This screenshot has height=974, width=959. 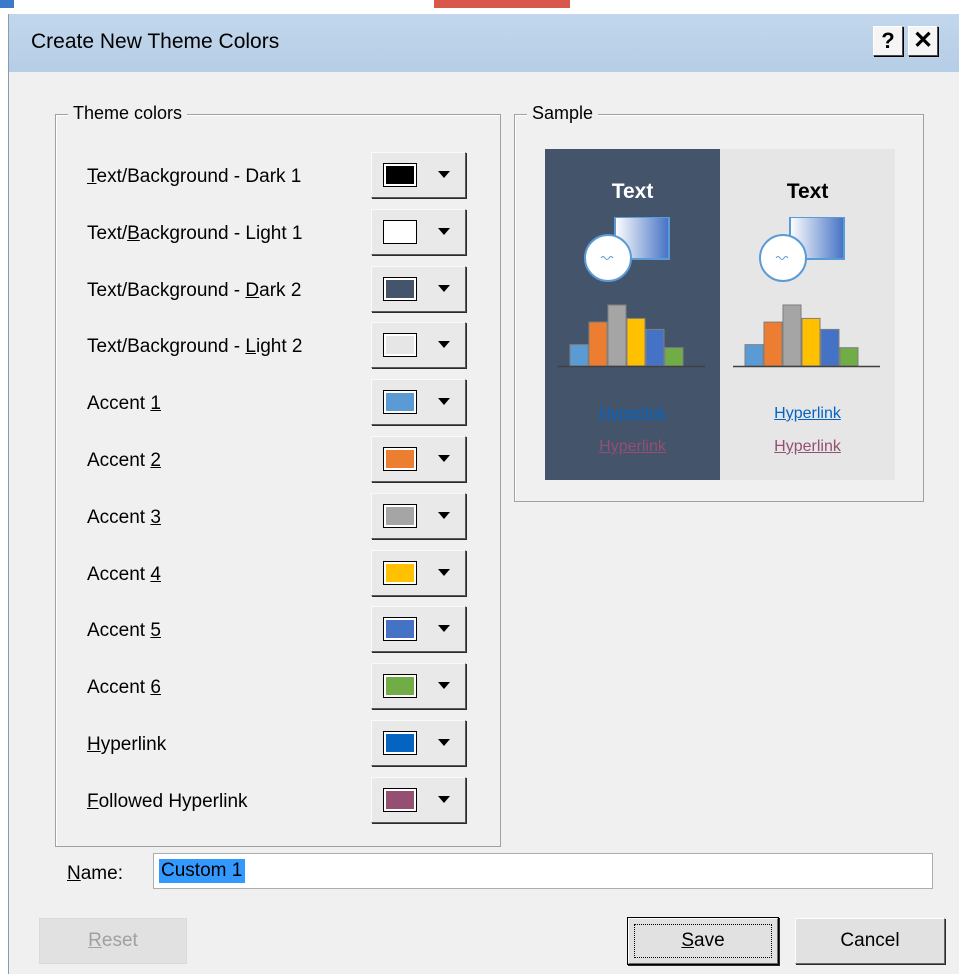 I want to click on theme-color-row: Text/Background - Light 2, so click(x=278, y=347).